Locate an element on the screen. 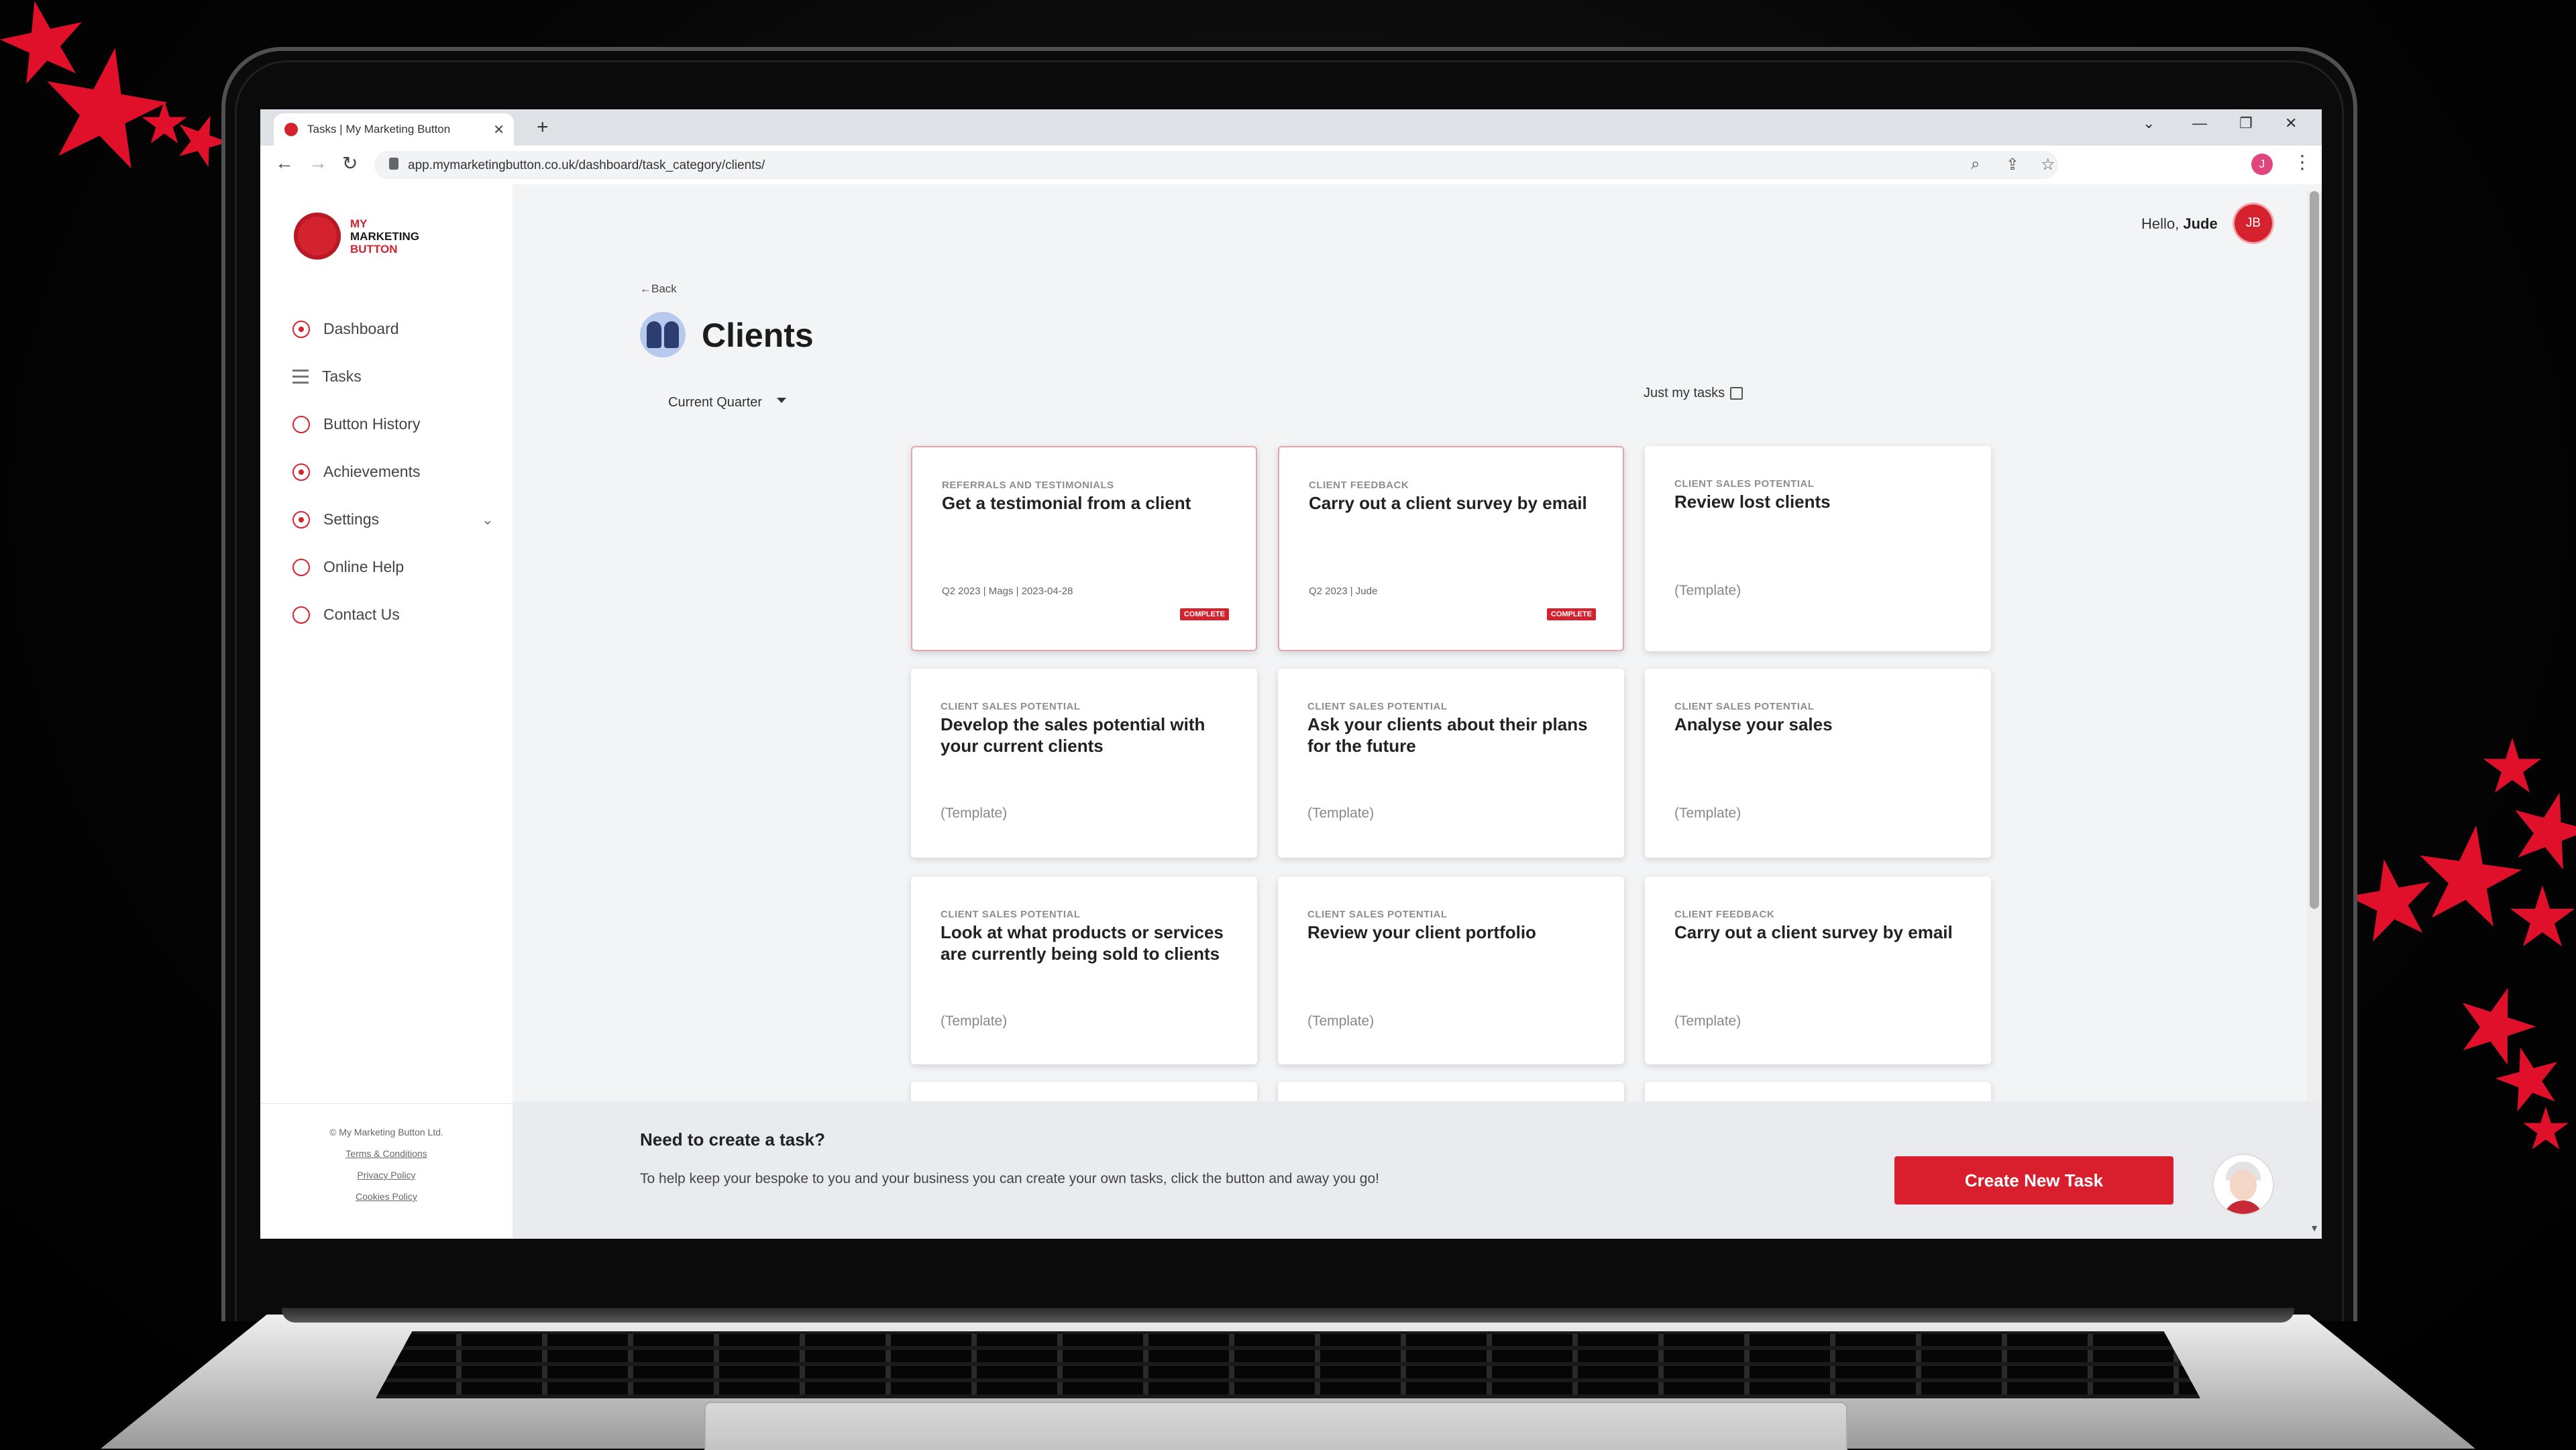  new-tab-button: + is located at coordinates (543, 127).